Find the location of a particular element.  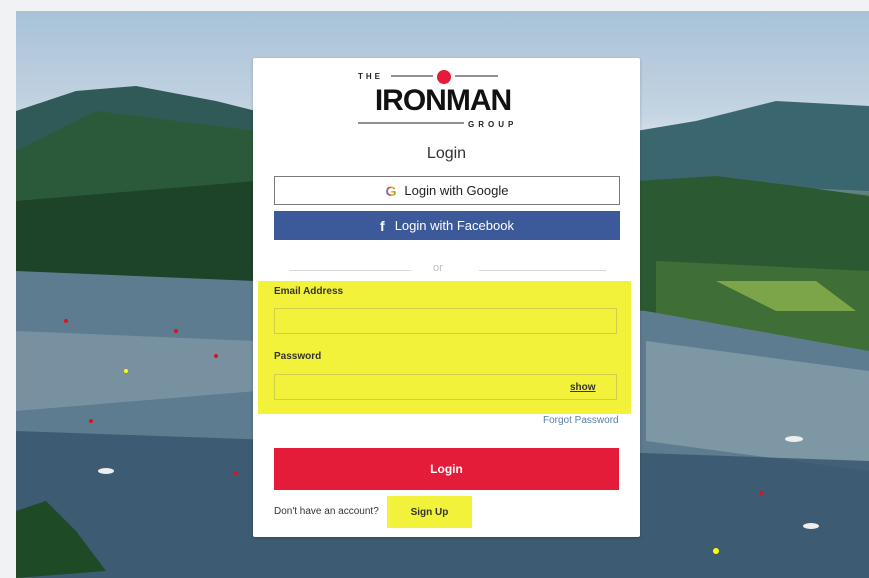

login-title: Login is located at coordinates (446, 153).